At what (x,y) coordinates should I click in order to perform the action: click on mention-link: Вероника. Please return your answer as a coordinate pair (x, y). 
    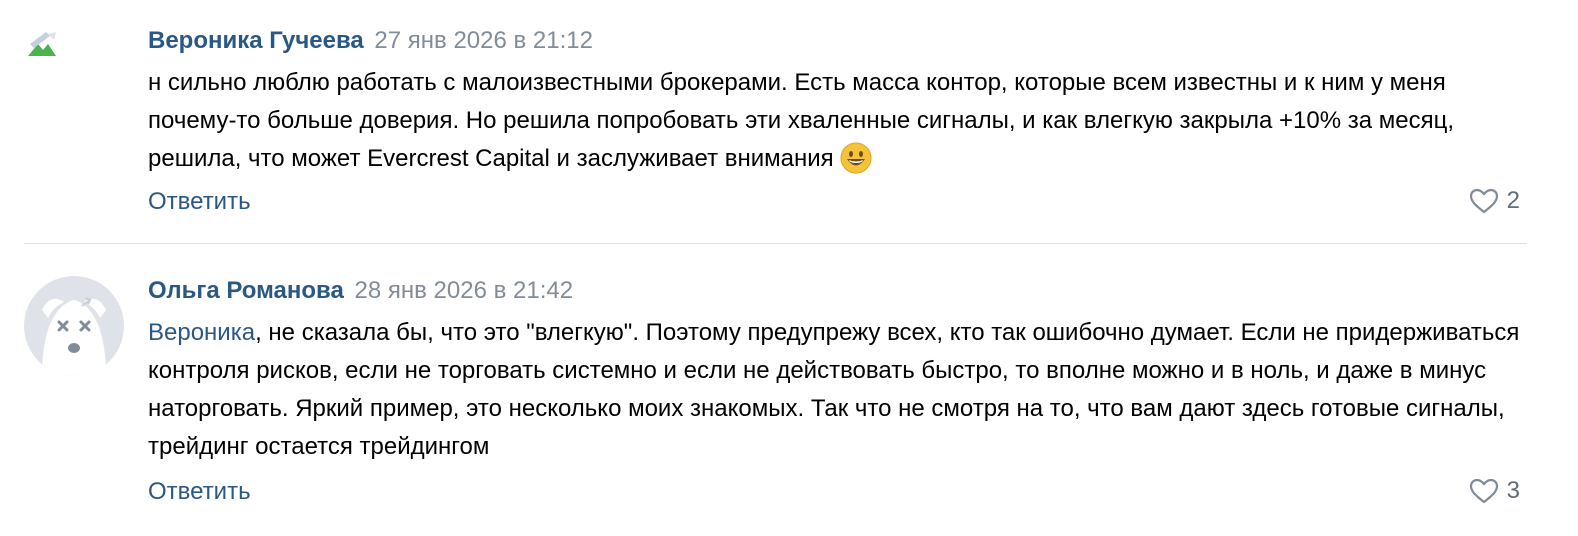
    Looking at the image, I should click on (201, 332).